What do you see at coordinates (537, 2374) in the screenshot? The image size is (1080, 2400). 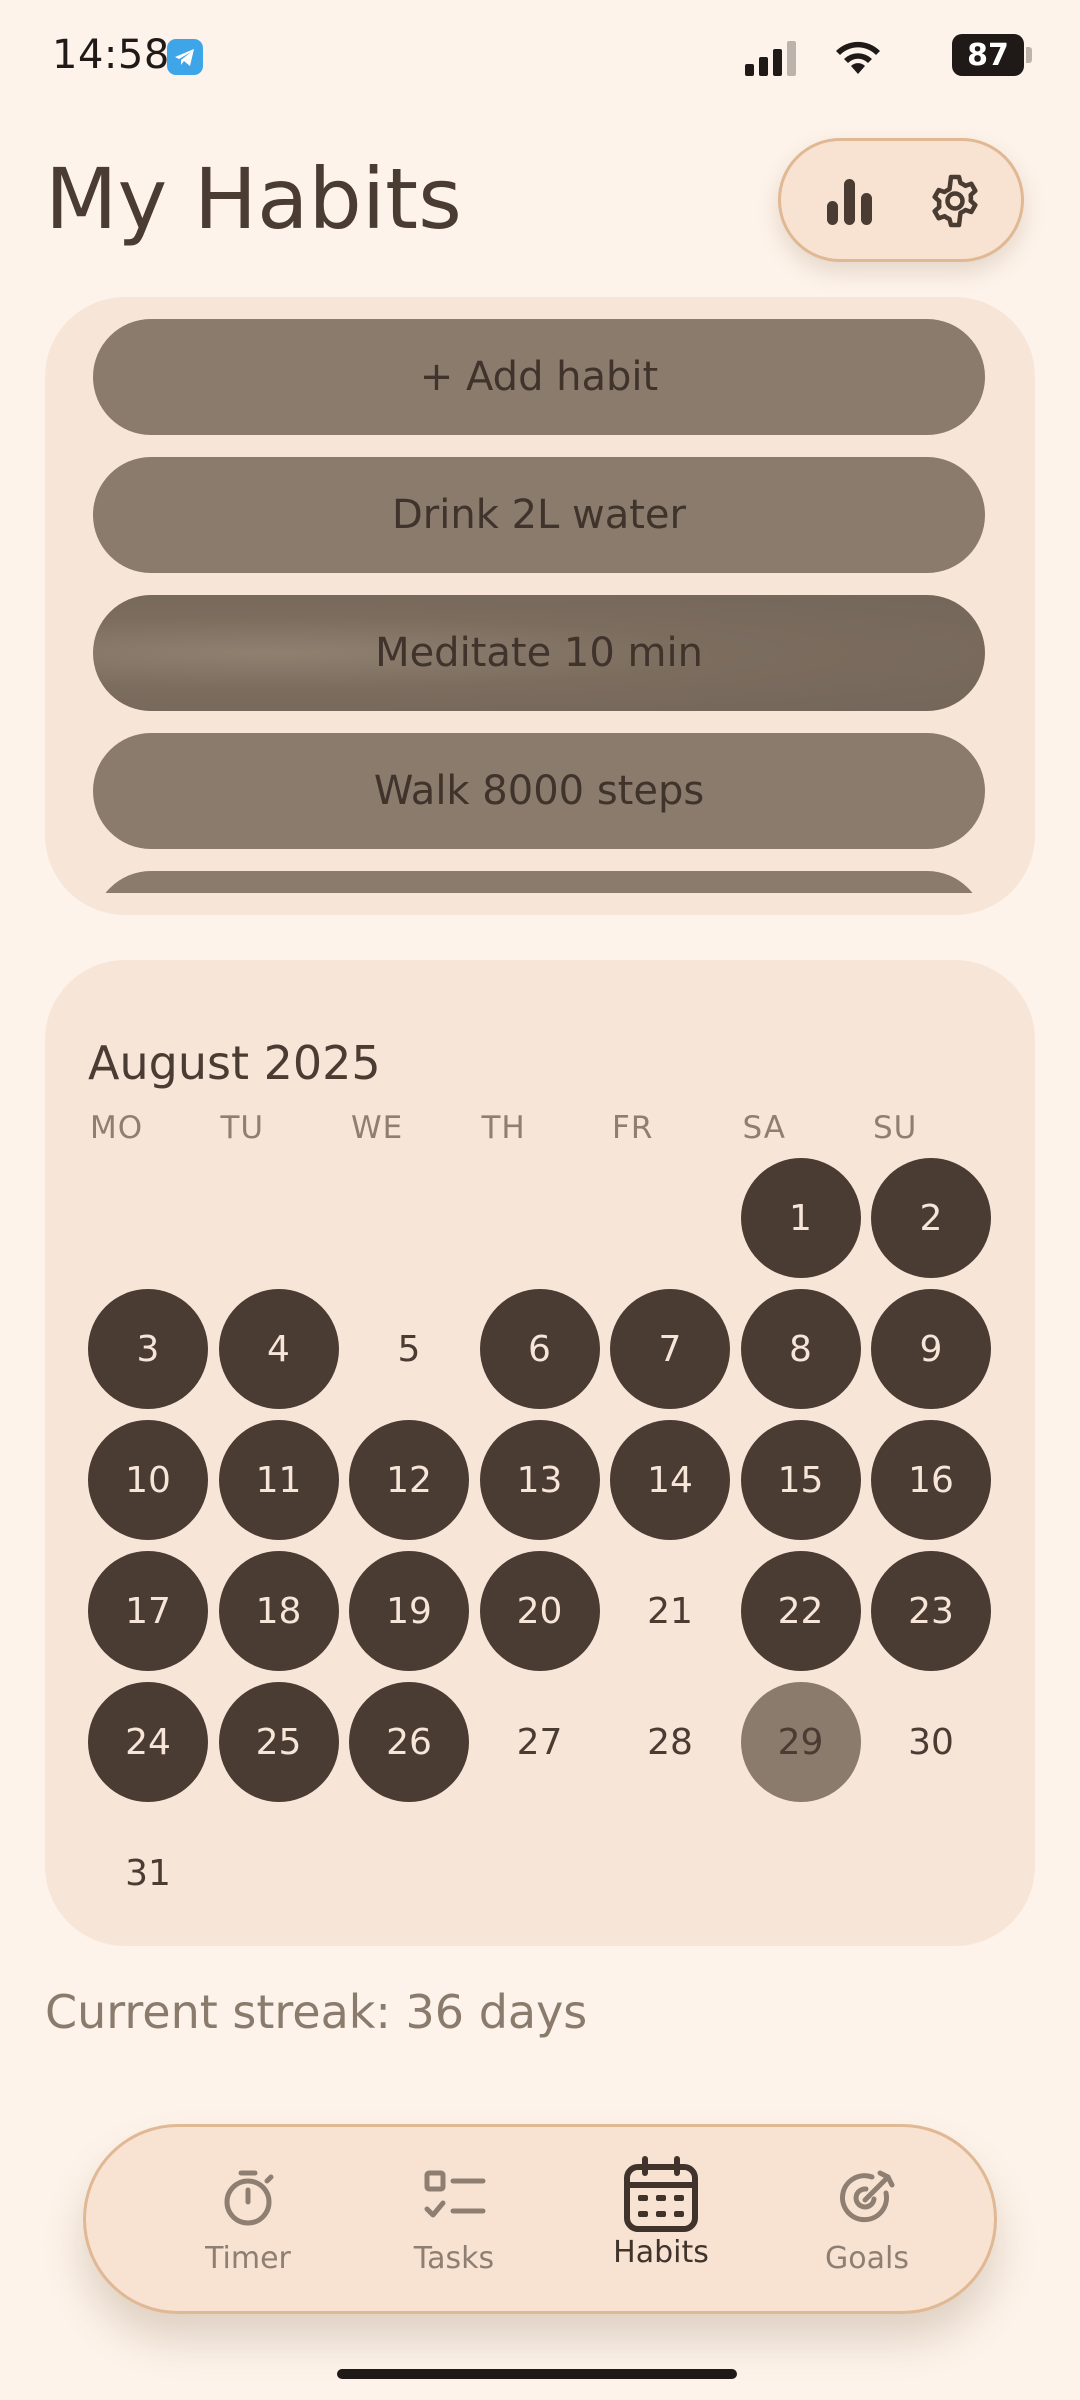 I see `home-indicator` at bounding box center [537, 2374].